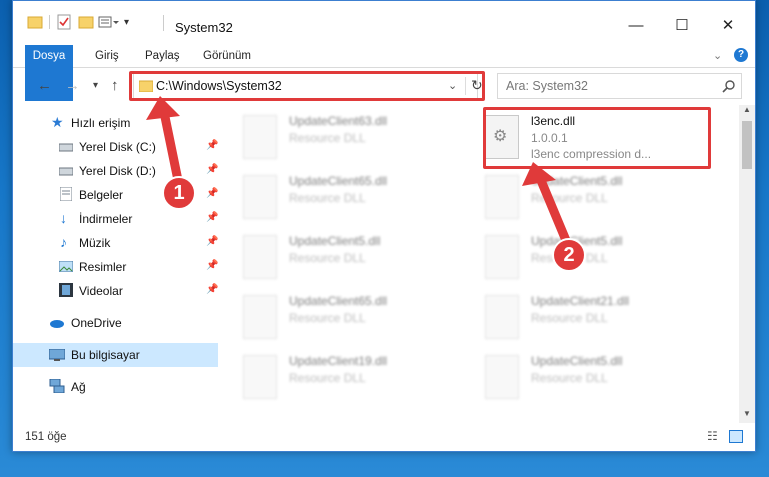  What do you see at coordinates (569, 255) in the screenshot?
I see `step-badge-2: 2` at bounding box center [569, 255].